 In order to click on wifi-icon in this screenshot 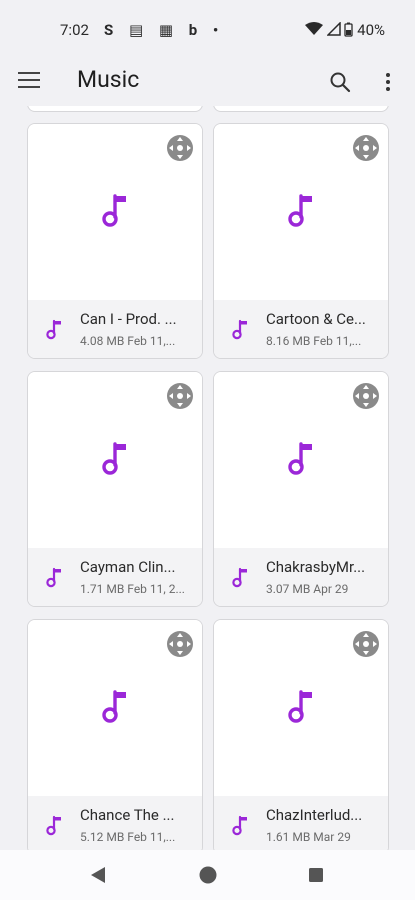, I will do `click(313, 28)`.